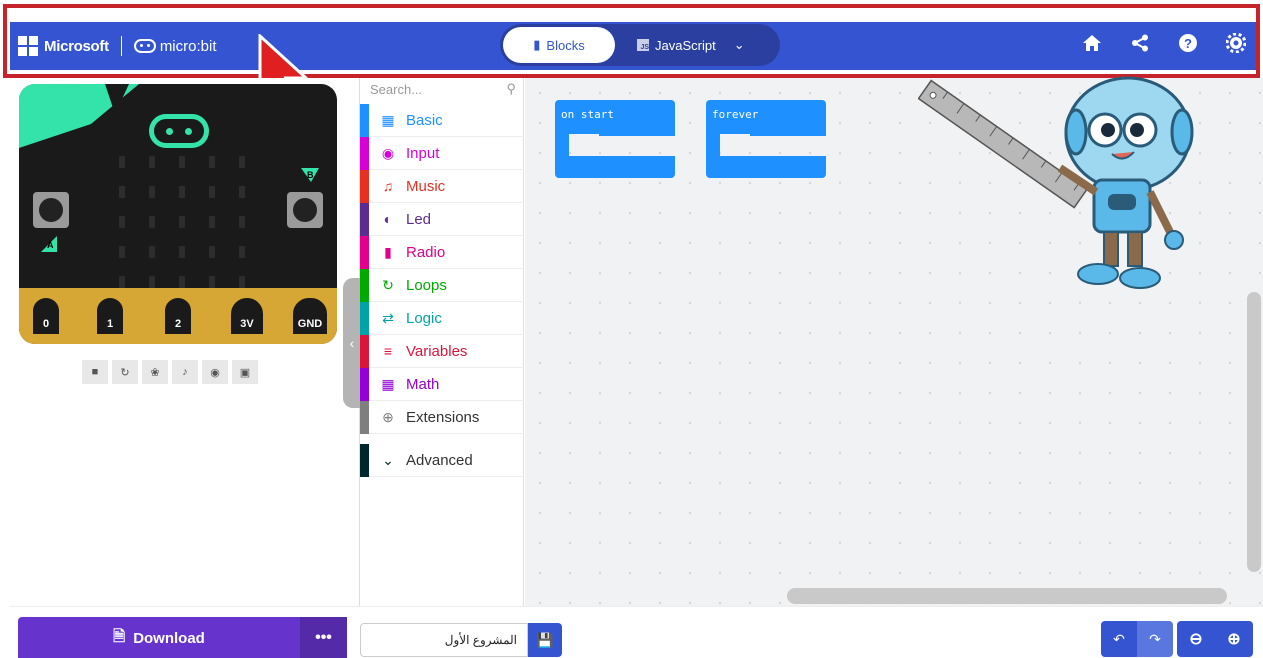 This screenshot has width=1263, height=658. I want to click on stop-icon: ■, so click(95, 372).